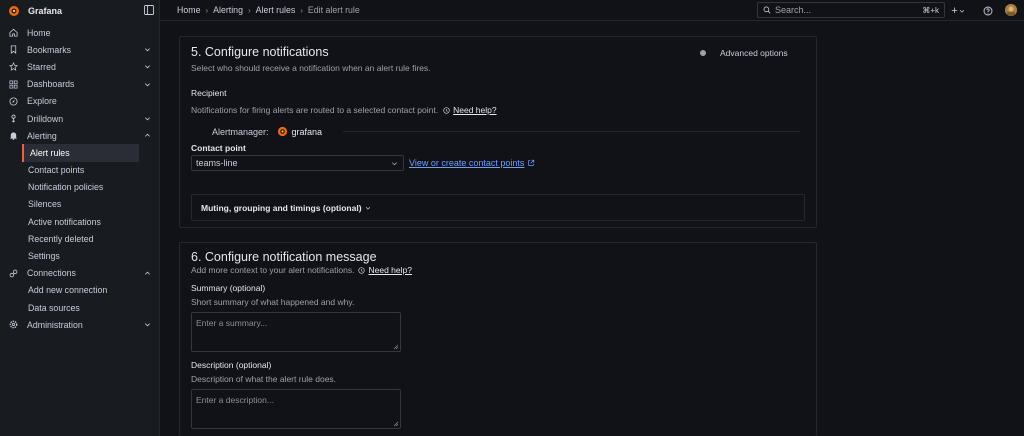  Describe the element at coordinates (44, 256) in the screenshot. I see `sidebar-item-label: Settings` at that location.